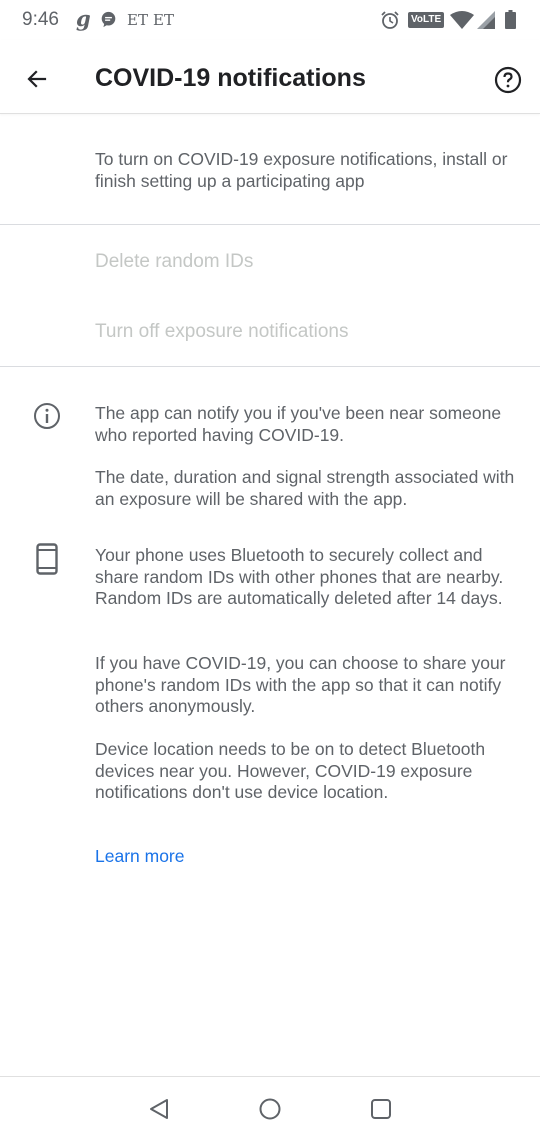 The width and height of the screenshot is (540, 1140). Describe the element at coordinates (381, 1109) in the screenshot. I see `nav-recents-icon` at that location.